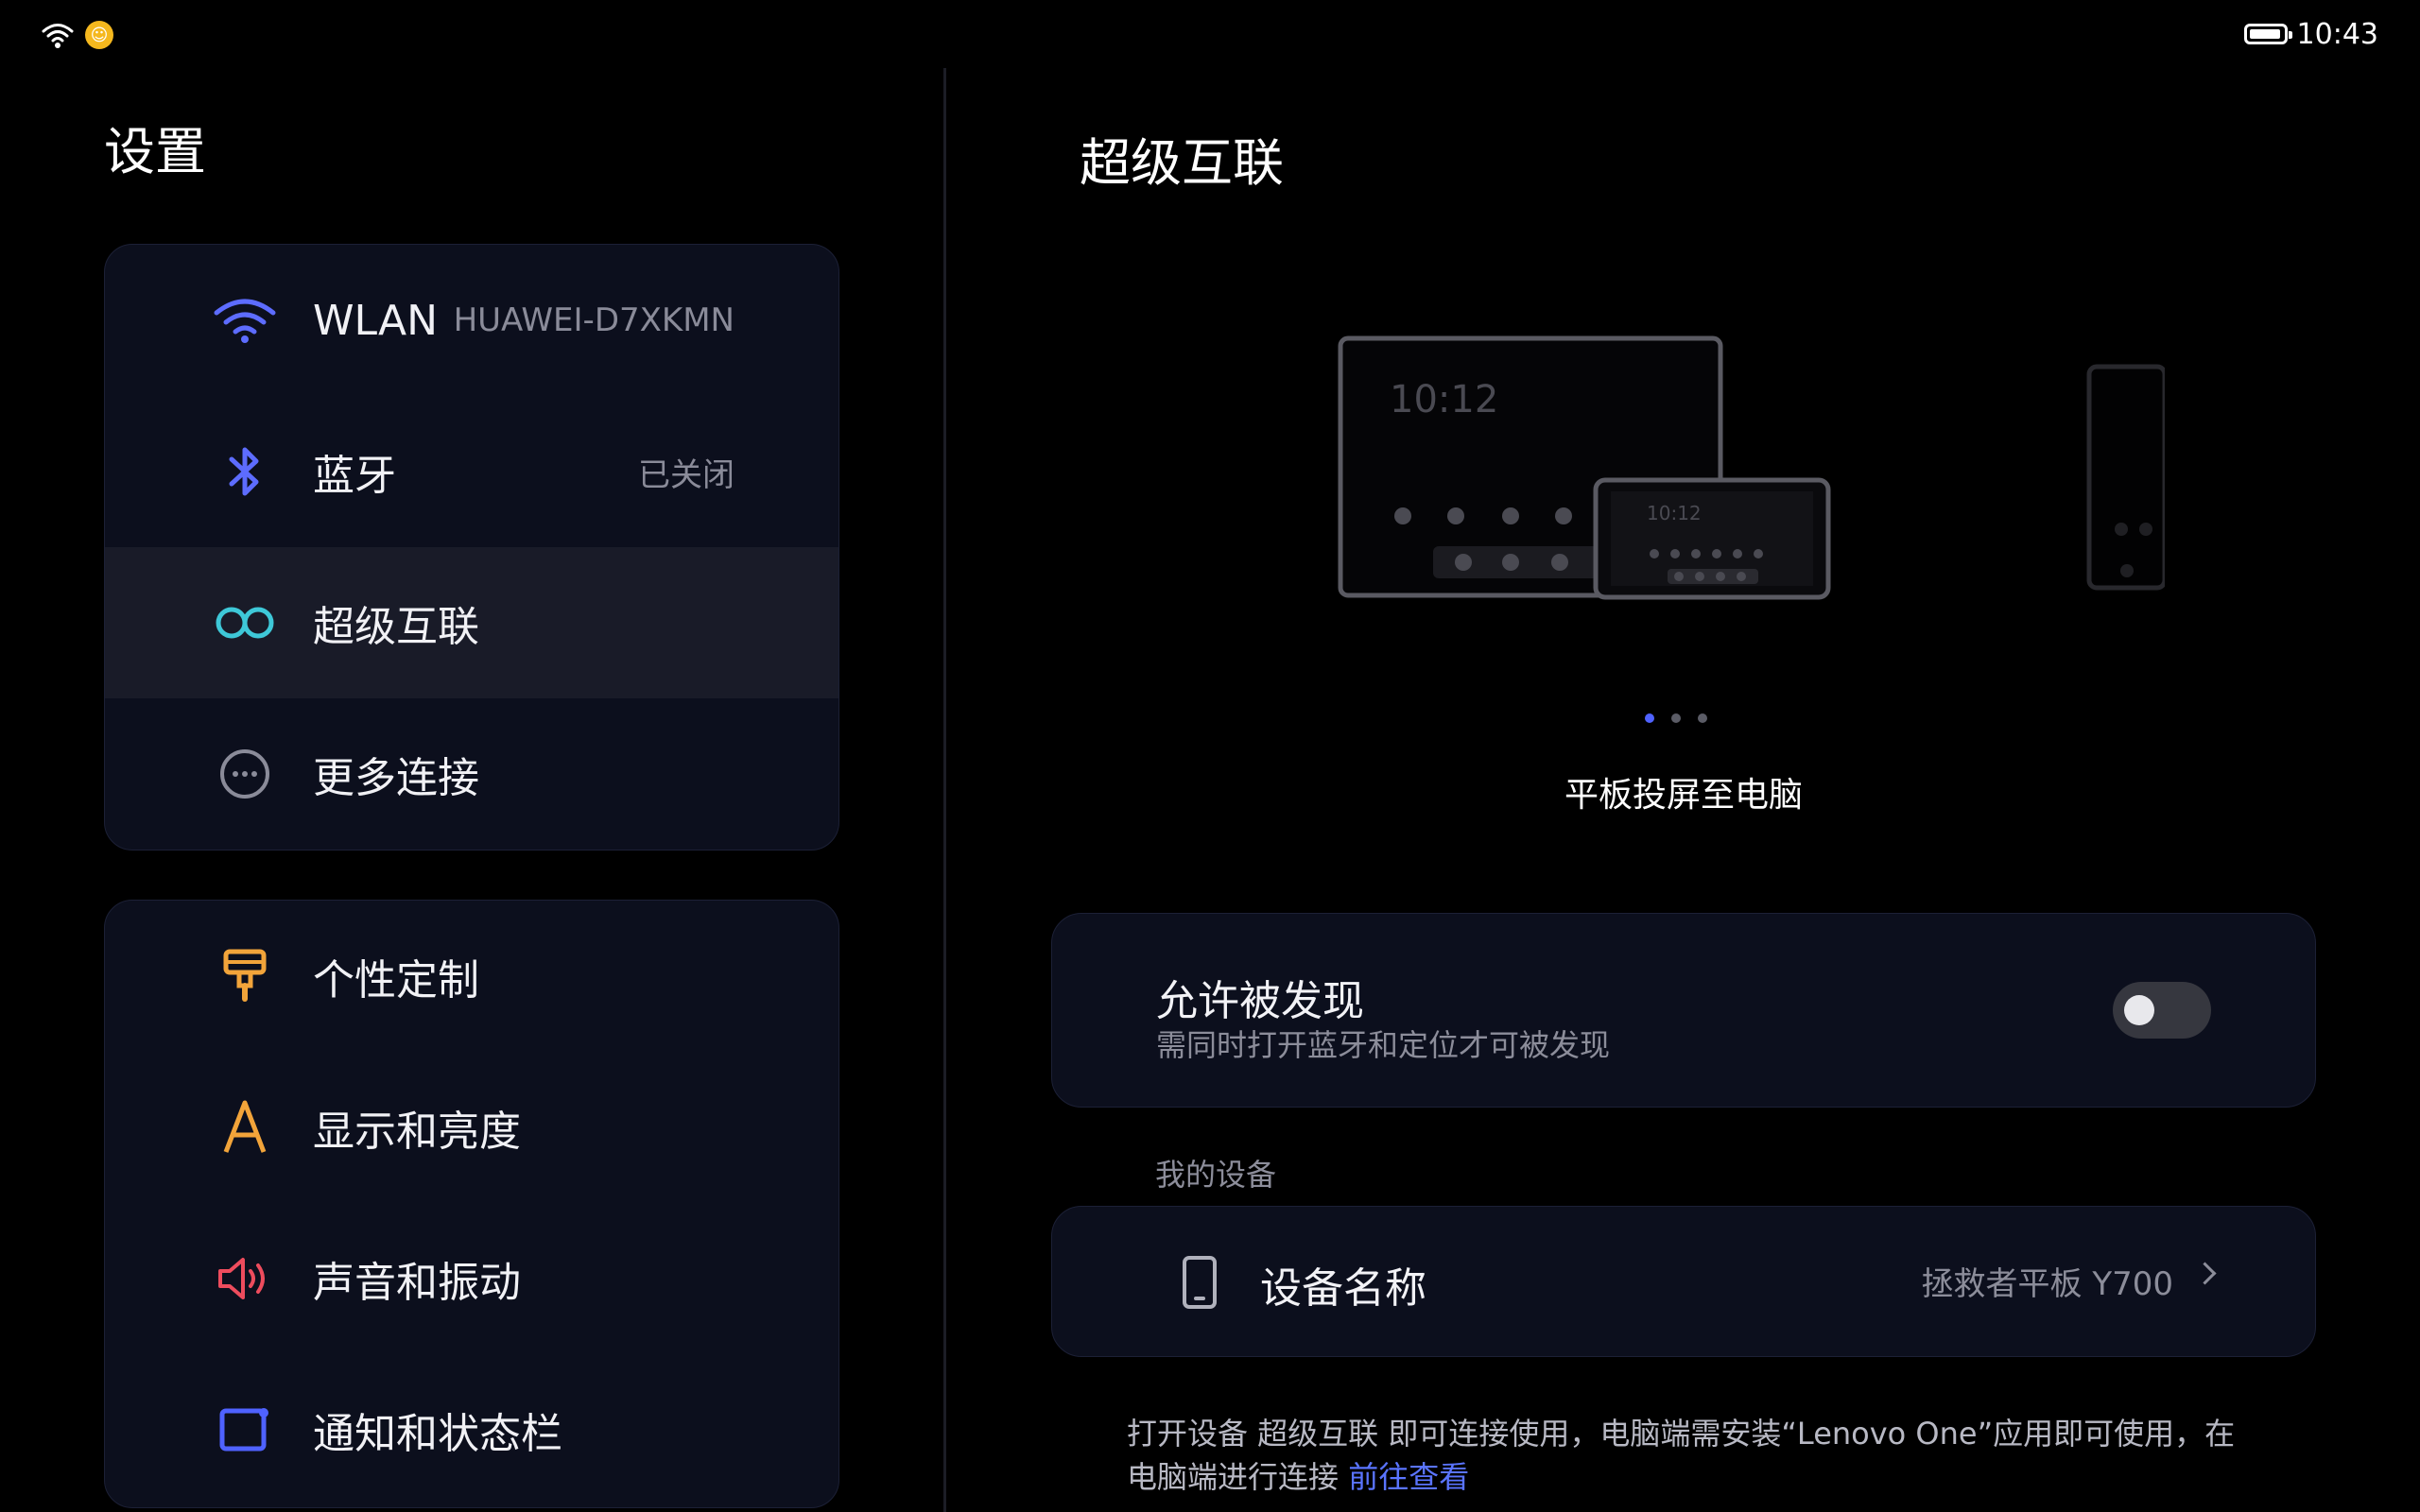  I want to click on settings-item-personalize: 个性定制, so click(471, 976).